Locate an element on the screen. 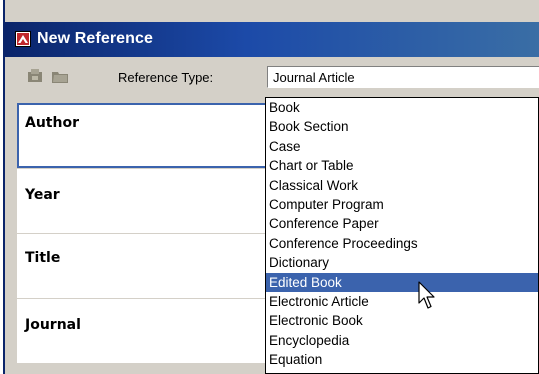  toolbar: Reference Type: Journal Article is located at coordinates (272, 76).